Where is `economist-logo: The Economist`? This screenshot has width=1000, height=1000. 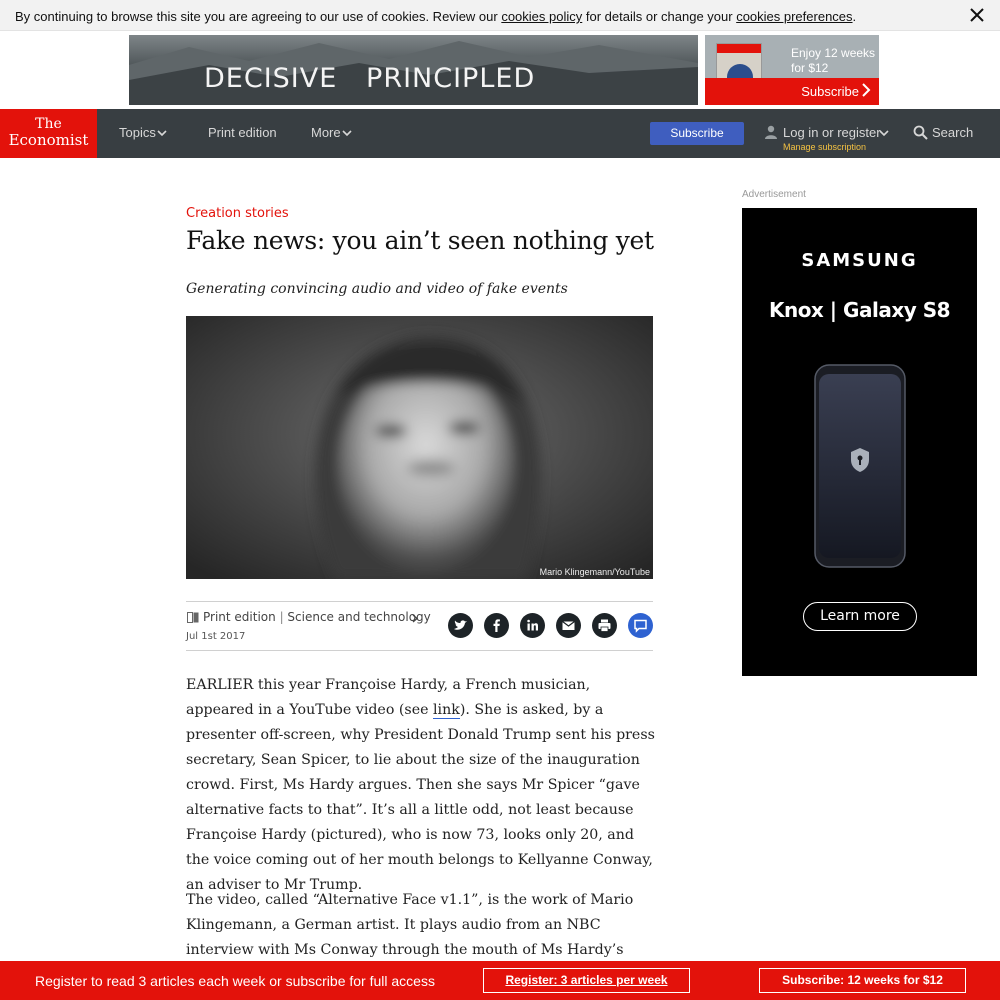
economist-logo: The Economist is located at coordinates (48, 133).